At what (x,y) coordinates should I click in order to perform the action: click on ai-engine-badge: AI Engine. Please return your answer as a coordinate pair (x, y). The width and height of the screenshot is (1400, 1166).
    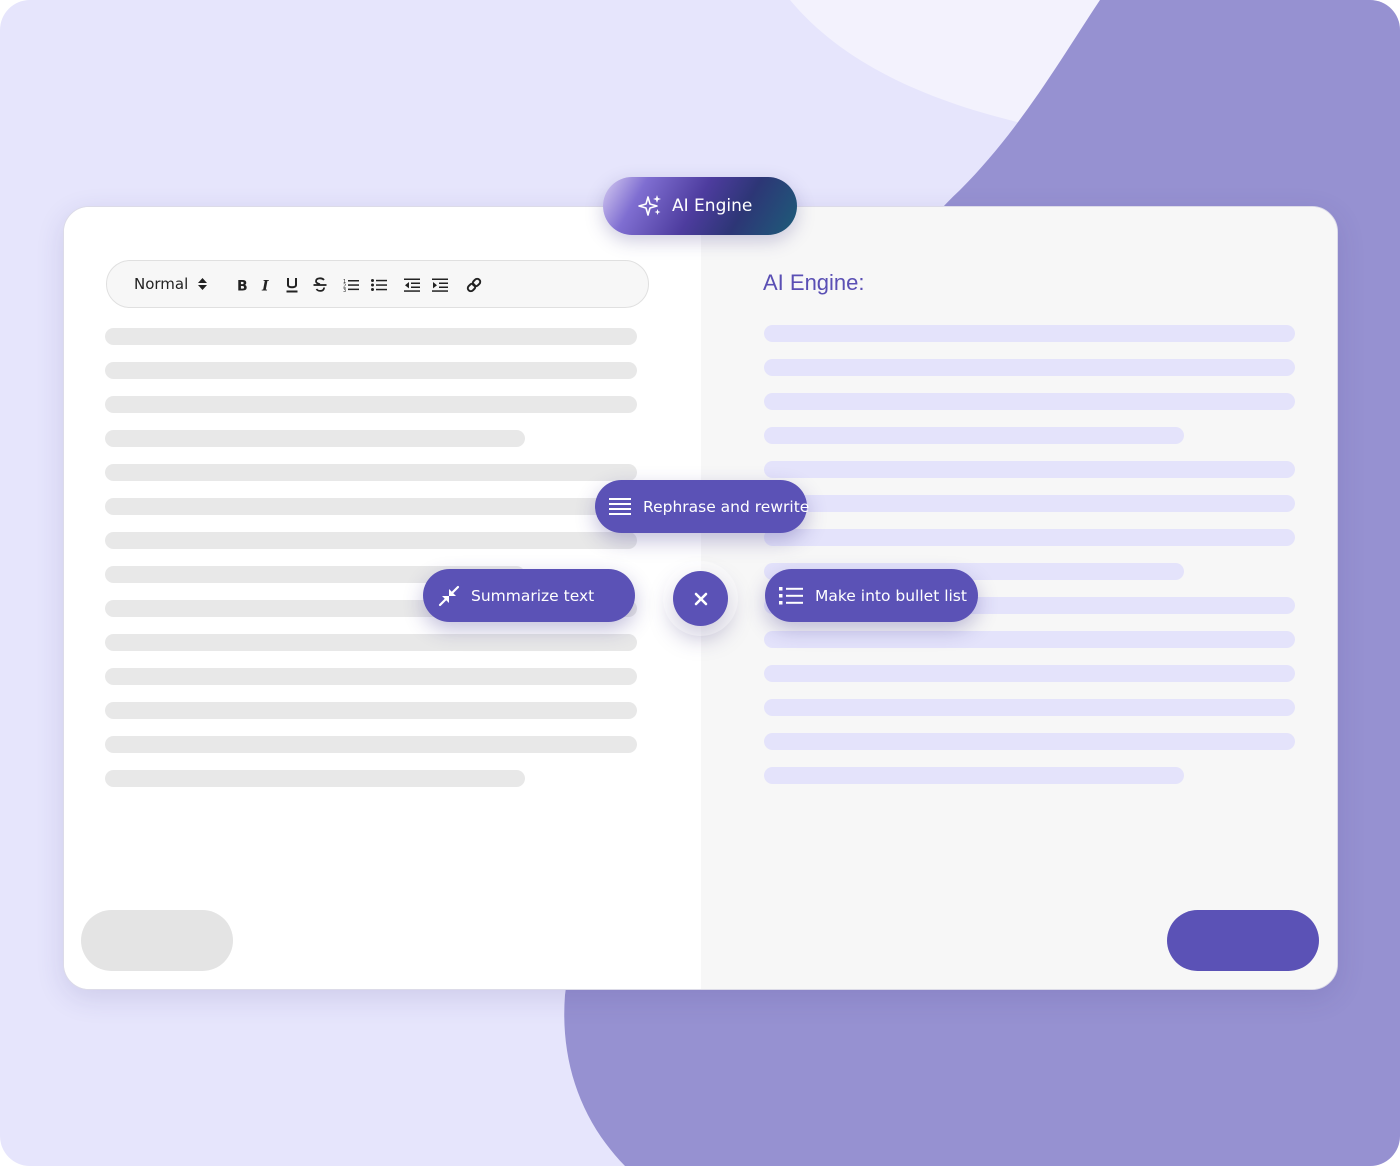
    Looking at the image, I should click on (700, 206).